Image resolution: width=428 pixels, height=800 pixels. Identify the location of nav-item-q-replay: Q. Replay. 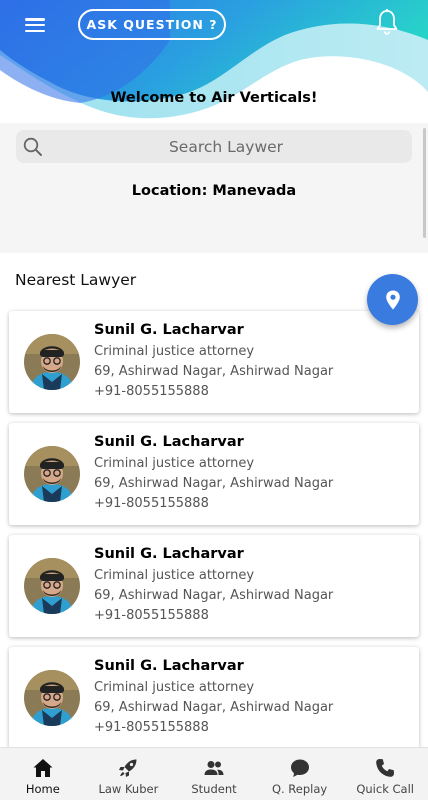
(300, 774).